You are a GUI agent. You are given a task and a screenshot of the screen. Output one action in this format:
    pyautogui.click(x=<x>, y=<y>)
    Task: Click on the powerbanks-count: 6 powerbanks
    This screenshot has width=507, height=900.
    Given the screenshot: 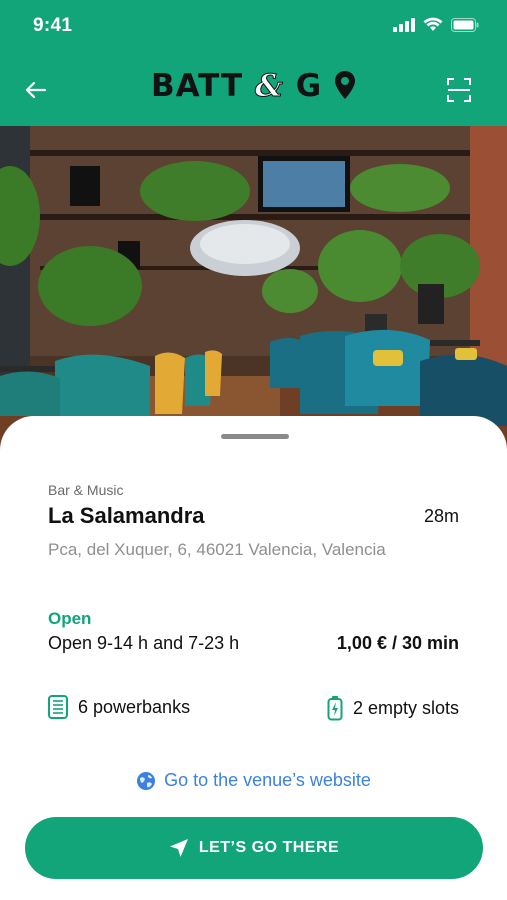 What is the action you would take?
    pyautogui.click(x=134, y=706)
    